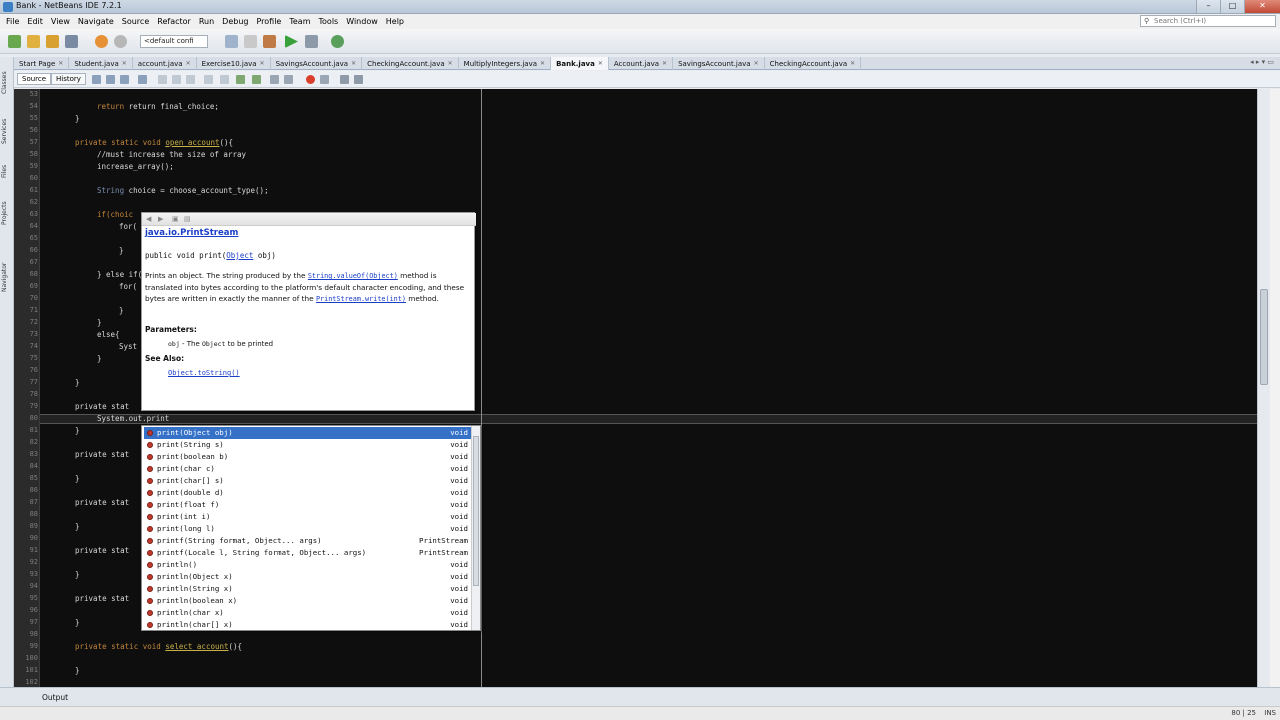 This screenshot has width=1280, height=720. I want to click on side-tab-navigator: Navigator, so click(7, 277).